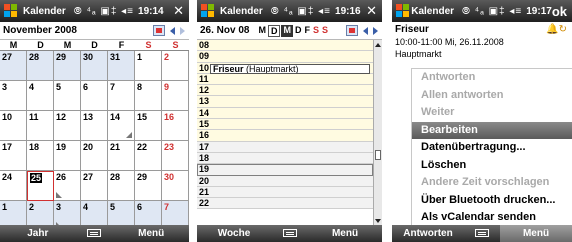 Image resolution: width=572 pixels, height=242 pixels. I want to click on day-cell: 21, so click(121, 156).